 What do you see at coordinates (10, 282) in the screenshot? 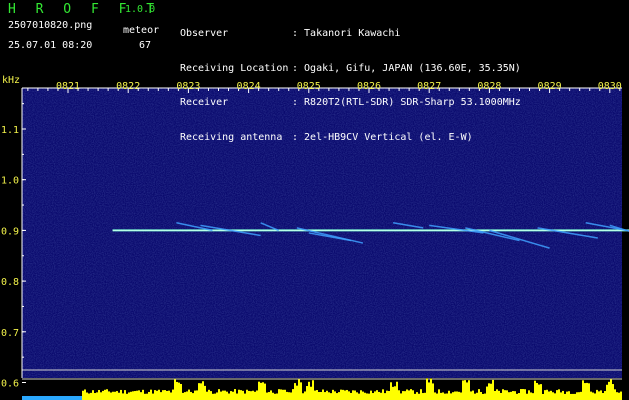
I see `y-tick-label: 0.8` at bounding box center [10, 282].